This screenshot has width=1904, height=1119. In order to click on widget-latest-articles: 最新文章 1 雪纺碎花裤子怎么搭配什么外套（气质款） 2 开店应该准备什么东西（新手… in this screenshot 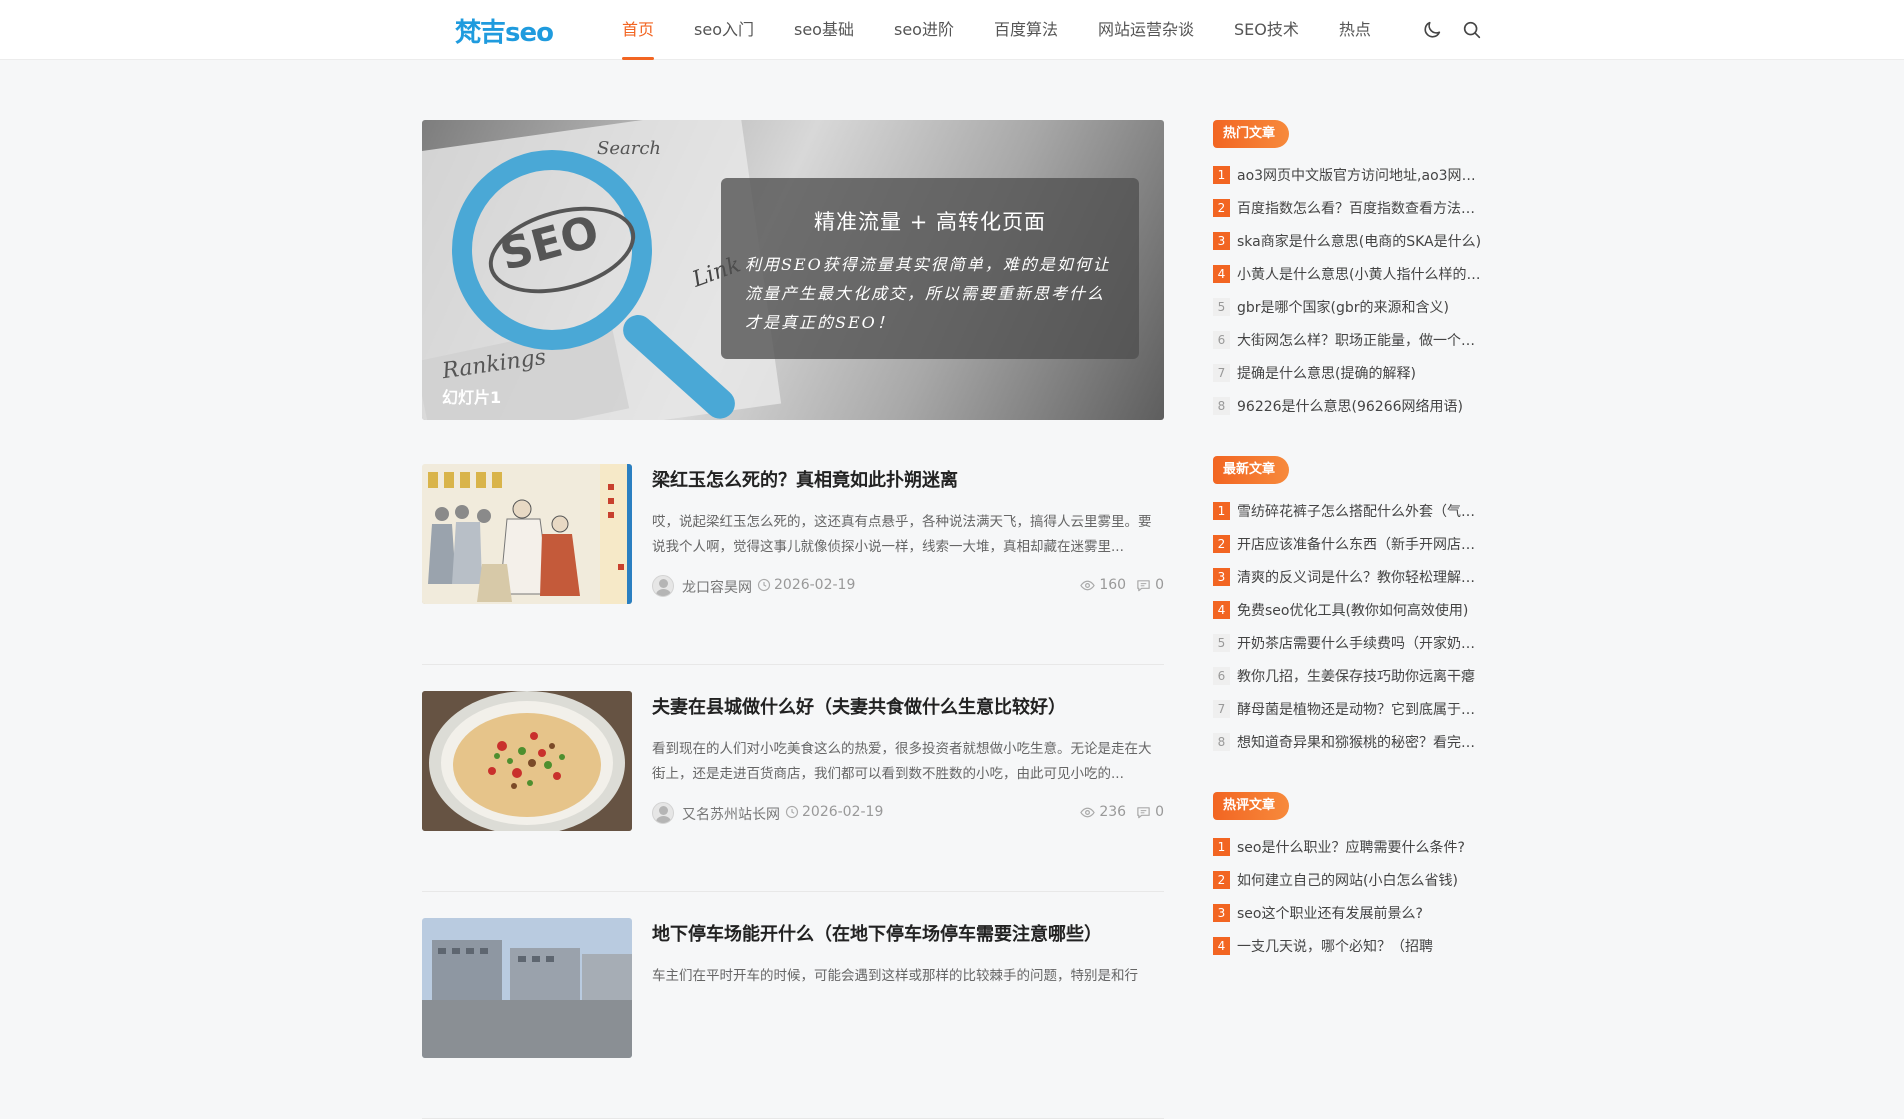, I will do `click(1348, 608)`.